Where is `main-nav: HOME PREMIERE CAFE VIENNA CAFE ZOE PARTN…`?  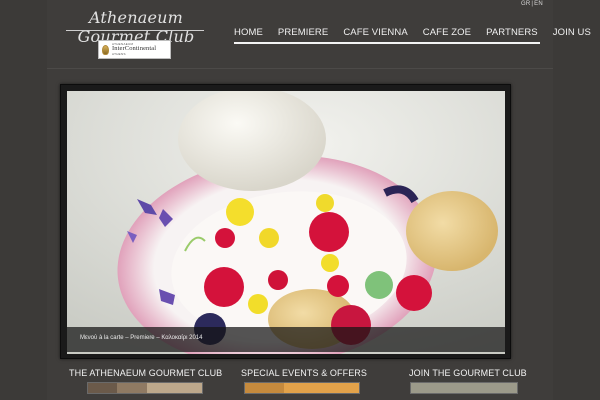 main-nav: HOME PREMIERE CAFE VIENNA CAFE ZOE PARTN… is located at coordinates (412, 32).